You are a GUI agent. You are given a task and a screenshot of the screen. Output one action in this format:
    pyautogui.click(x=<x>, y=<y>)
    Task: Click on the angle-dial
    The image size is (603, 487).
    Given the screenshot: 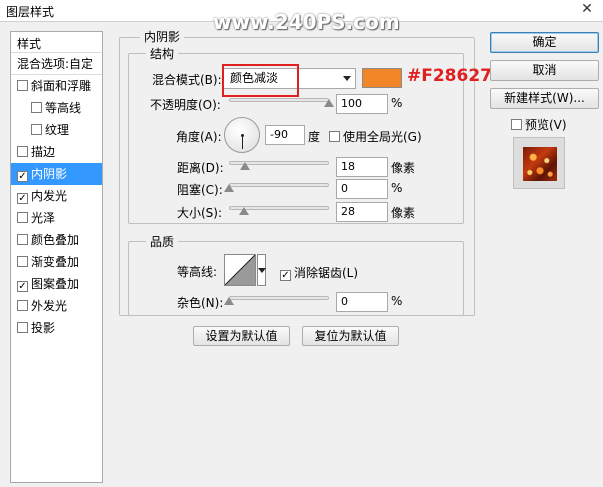 What is the action you would take?
    pyautogui.click(x=242, y=135)
    